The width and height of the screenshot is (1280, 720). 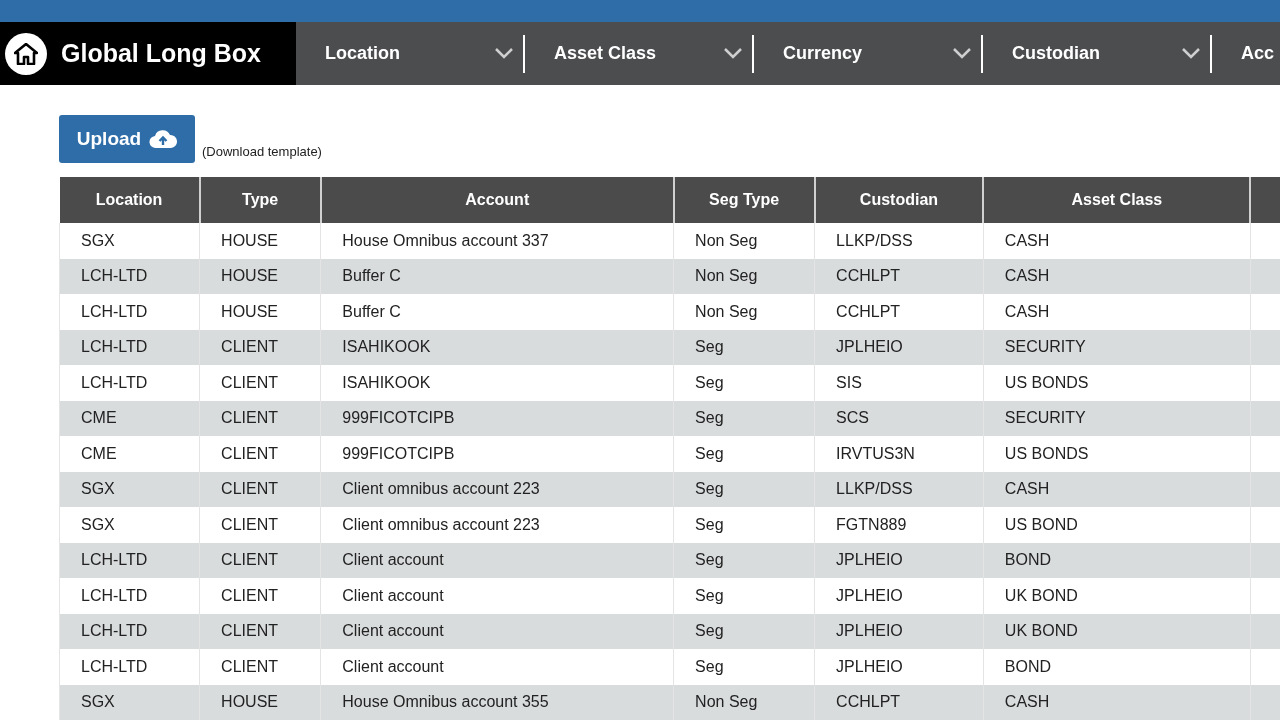 I want to click on table-cell: Client omnibus account 223, so click(x=497, y=525).